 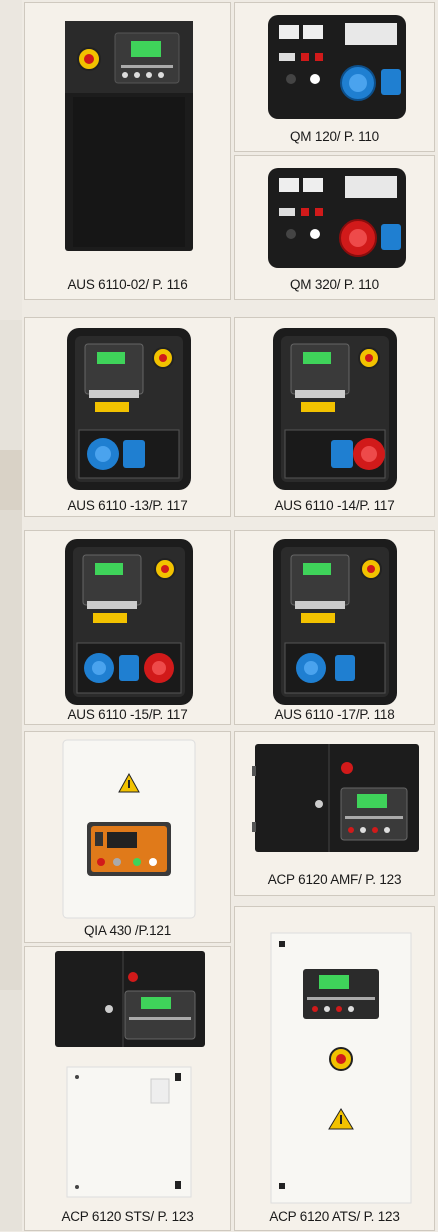 I want to click on product-card-aus-6110-17: AUS 6110 -17/P. 118, so click(x=334, y=627).